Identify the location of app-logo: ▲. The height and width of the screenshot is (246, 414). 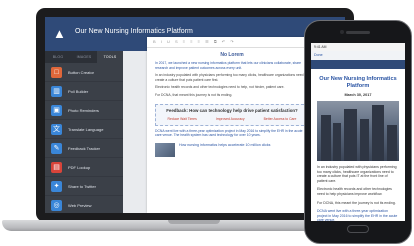
(61, 34).